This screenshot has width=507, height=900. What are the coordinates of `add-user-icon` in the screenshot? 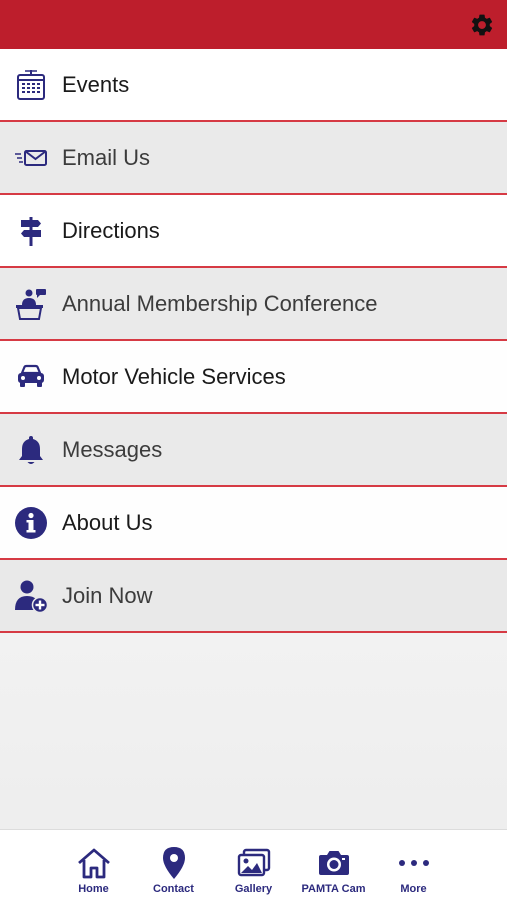 It's located at (31, 596).